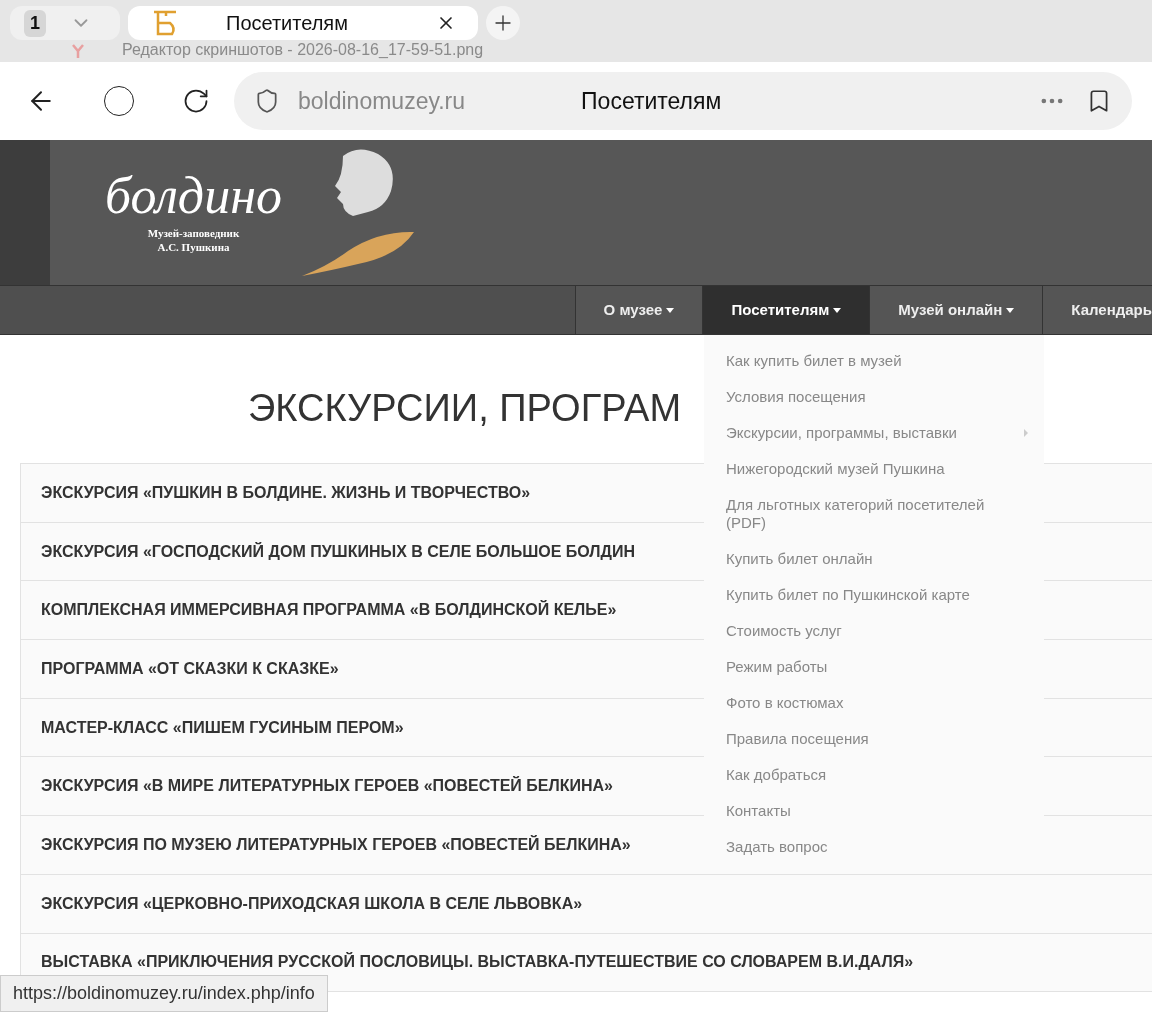 This screenshot has width=1152, height=1017. I want to click on dropdown-item: Экскурсии, программы, выставки, so click(874, 433).